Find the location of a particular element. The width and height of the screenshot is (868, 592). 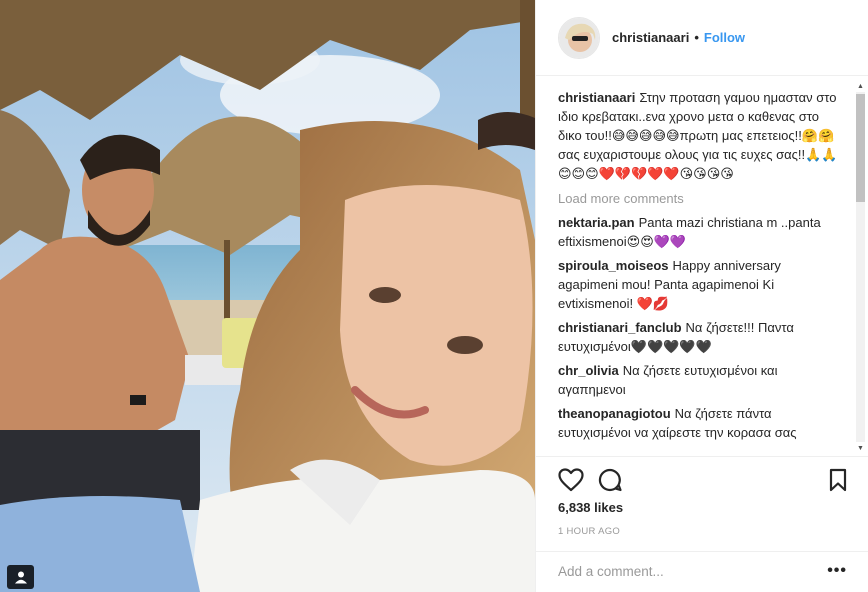

add-comment-bar: Add a comment... ••• is located at coordinates (702, 571).